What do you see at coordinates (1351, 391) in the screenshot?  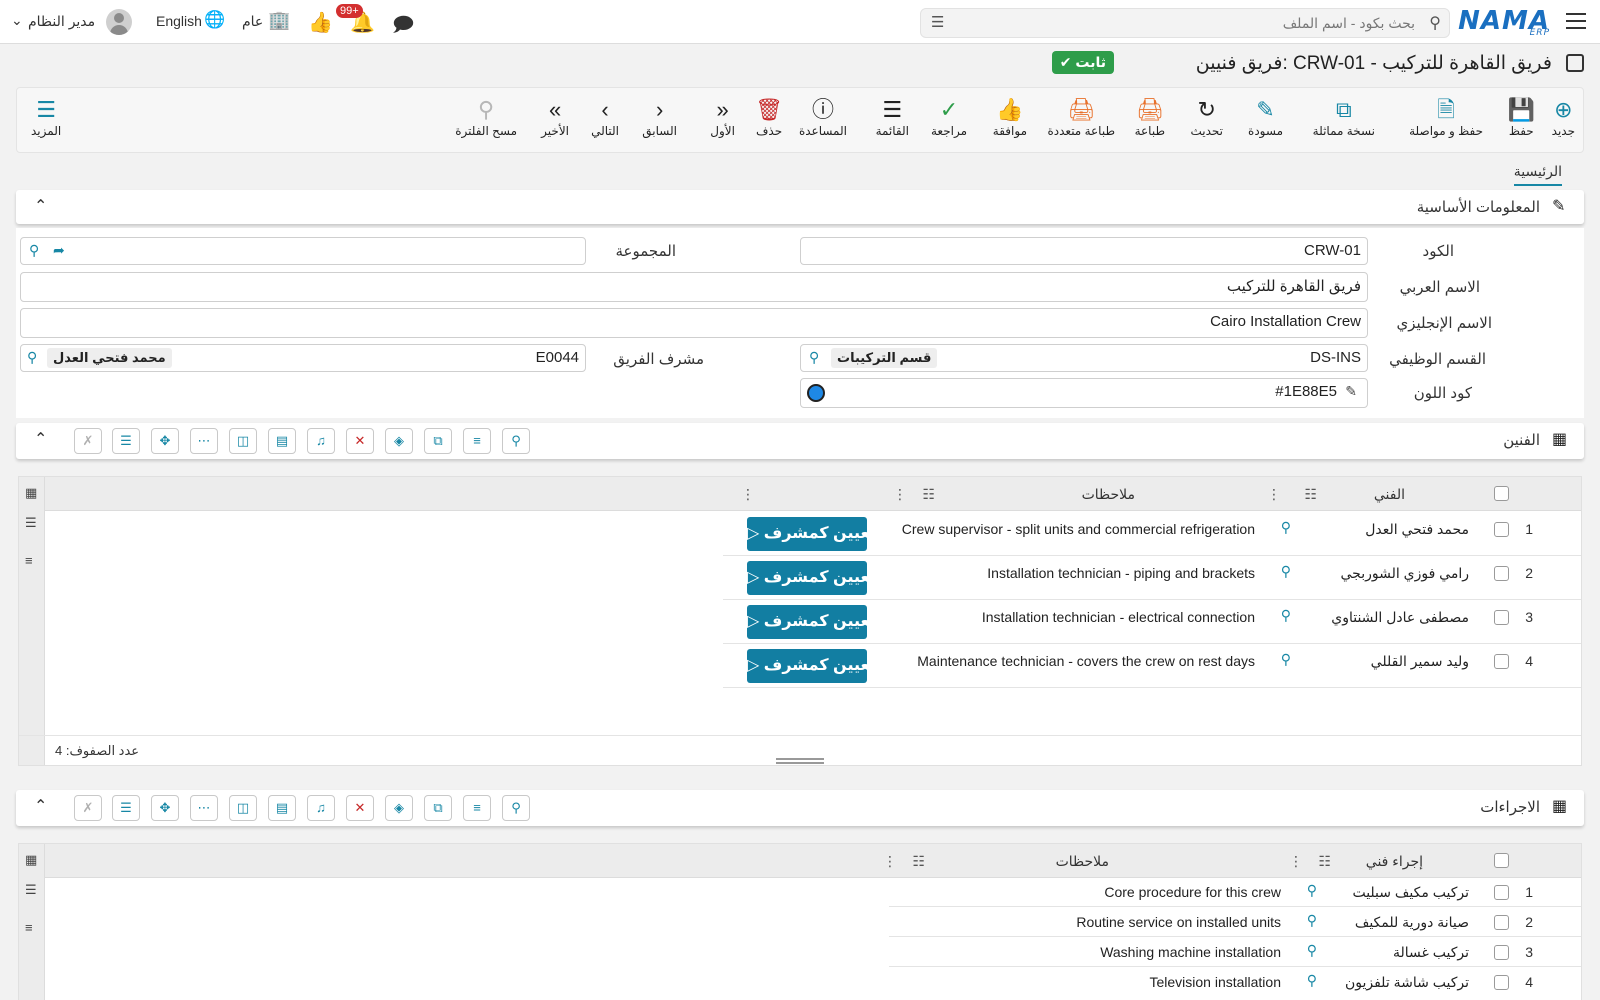 I see `eyedropper-icon: ✎` at bounding box center [1351, 391].